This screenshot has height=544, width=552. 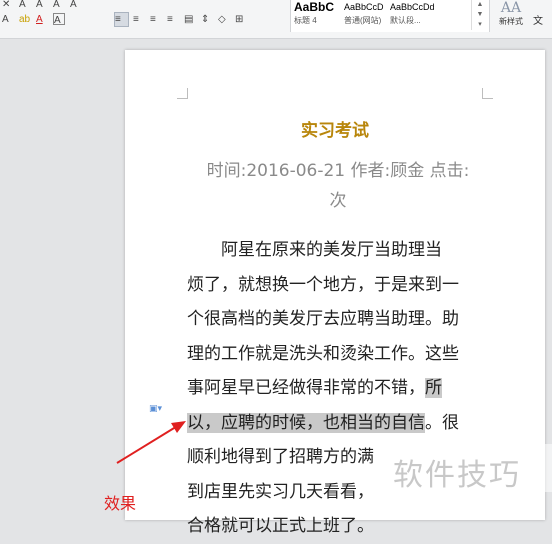 I want to click on annotation-arrow, so click(x=151, y=442).